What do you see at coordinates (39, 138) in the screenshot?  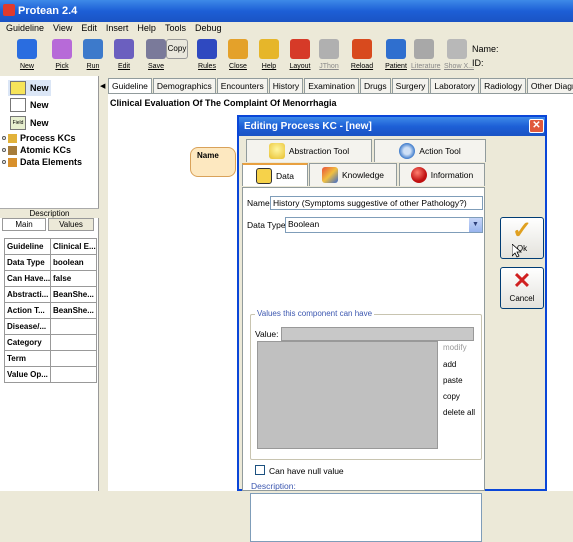 I see `tree-process-kcs: Process KCs` at bounding box center [39, 138].